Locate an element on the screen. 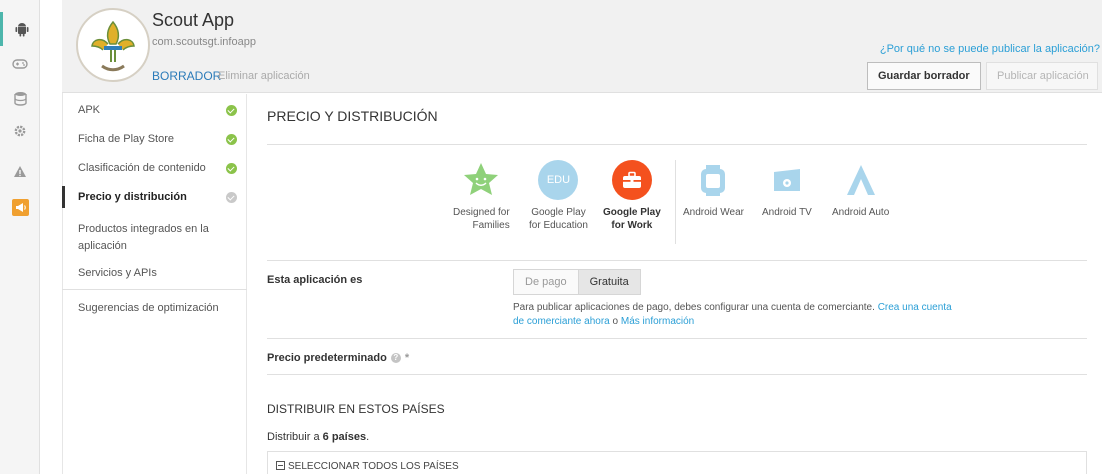 Image resolution: width=1102 pixels, height=474 pixels. program-work: Google Play for Work is located at coordinates (632, 196).